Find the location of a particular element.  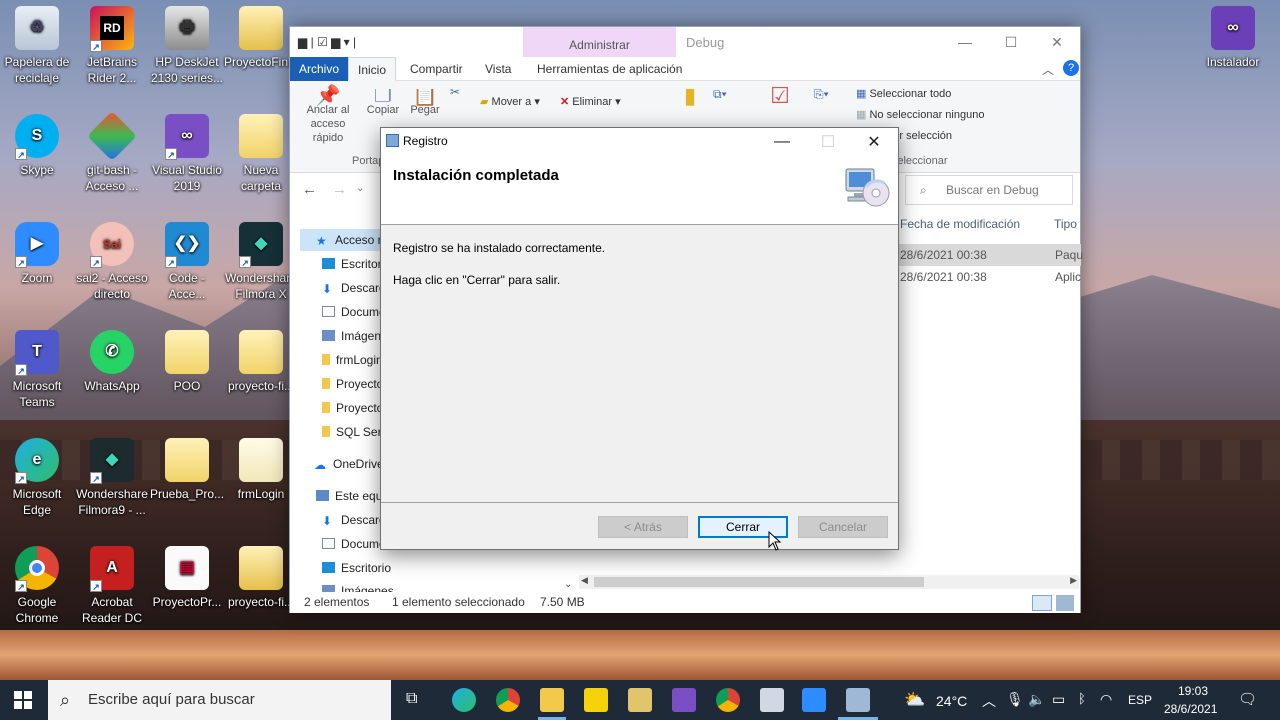

tree-item-pc-pictures: Imágenes is located at coordinates (358, 588).